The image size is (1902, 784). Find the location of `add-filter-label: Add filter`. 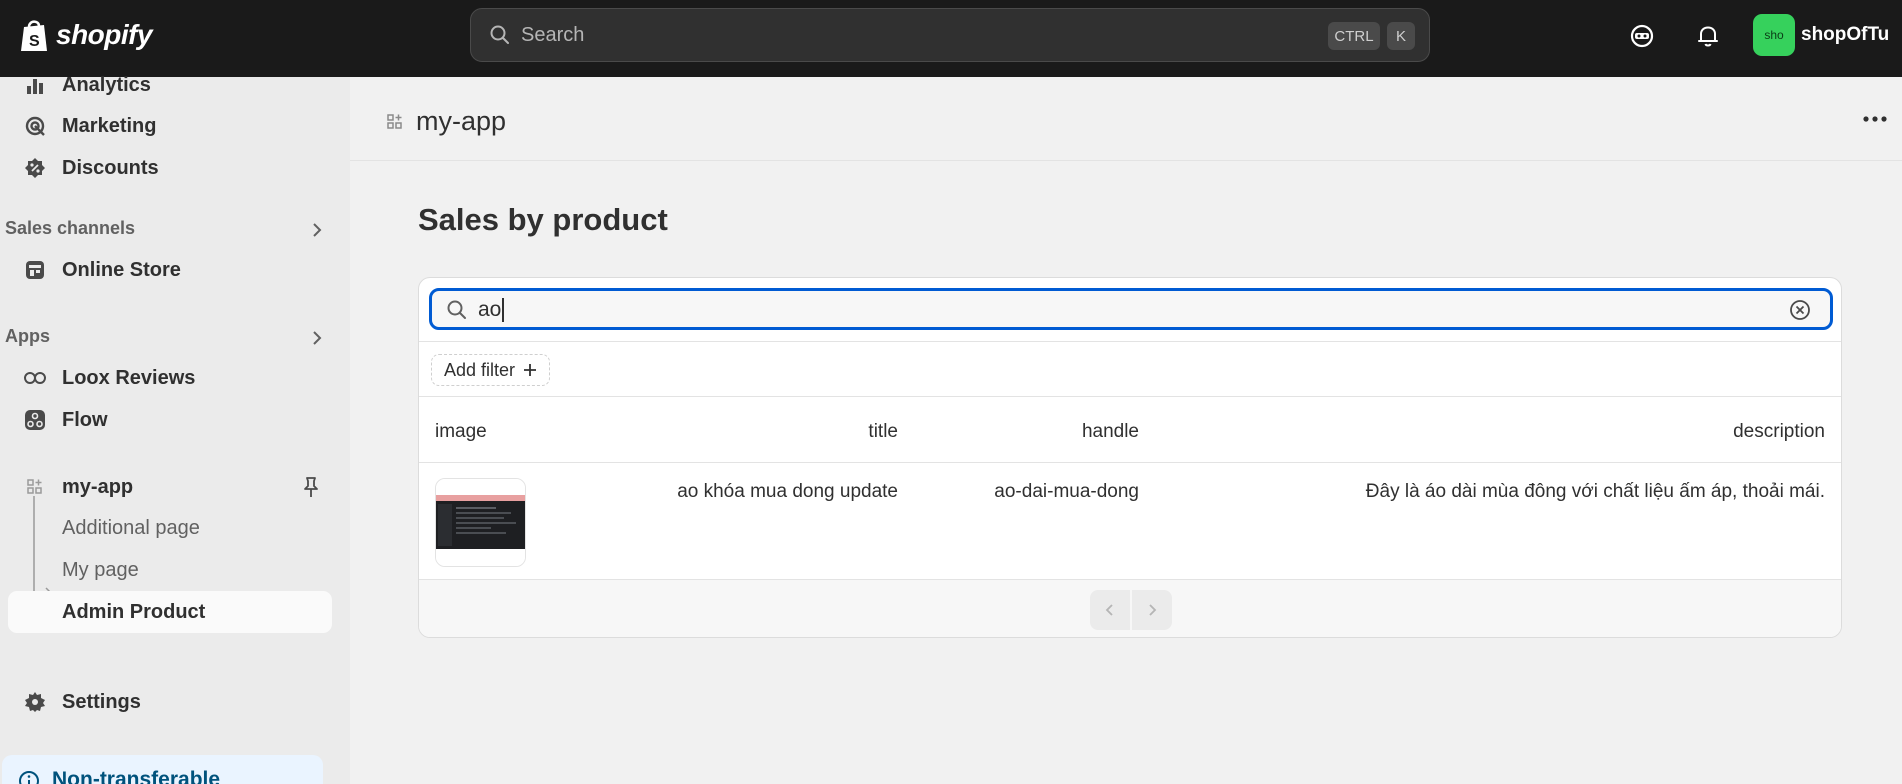

add-filter-label: Add filter is located at coordinates (480, 369).